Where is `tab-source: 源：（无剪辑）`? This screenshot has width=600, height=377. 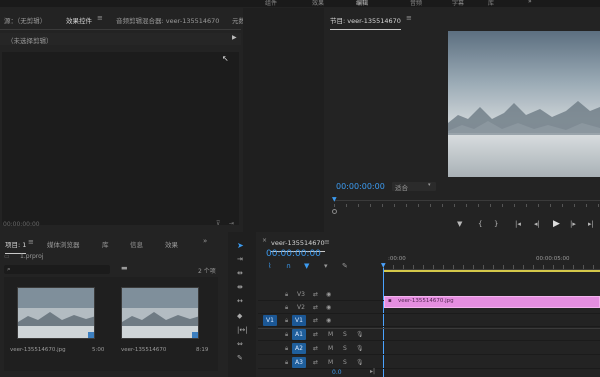 tab-source: 源：（无剪辑） is located at coordinates (25, 20).